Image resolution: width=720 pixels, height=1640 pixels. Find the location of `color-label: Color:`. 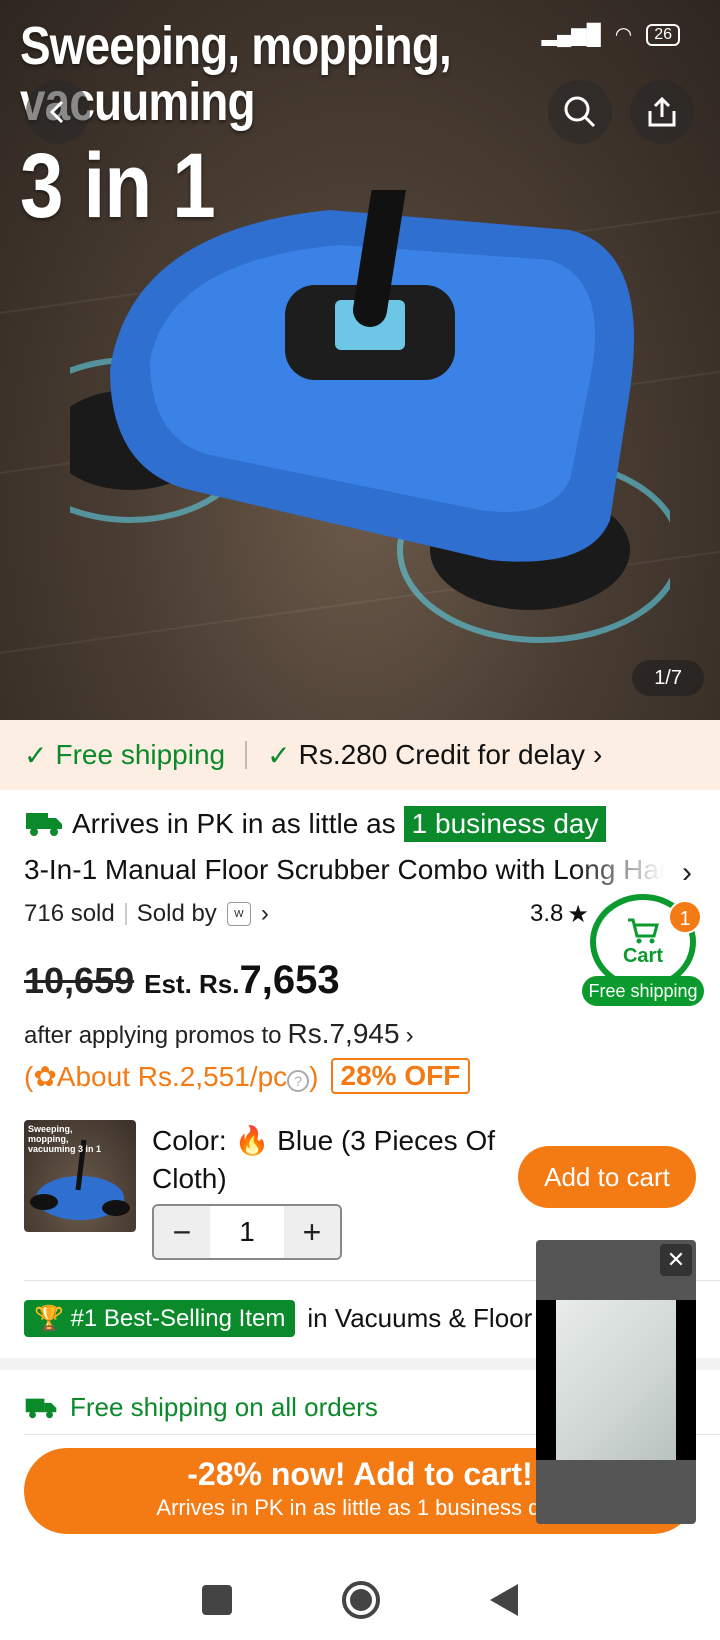

color-label: Color: is located at coordinates (189, 1140).